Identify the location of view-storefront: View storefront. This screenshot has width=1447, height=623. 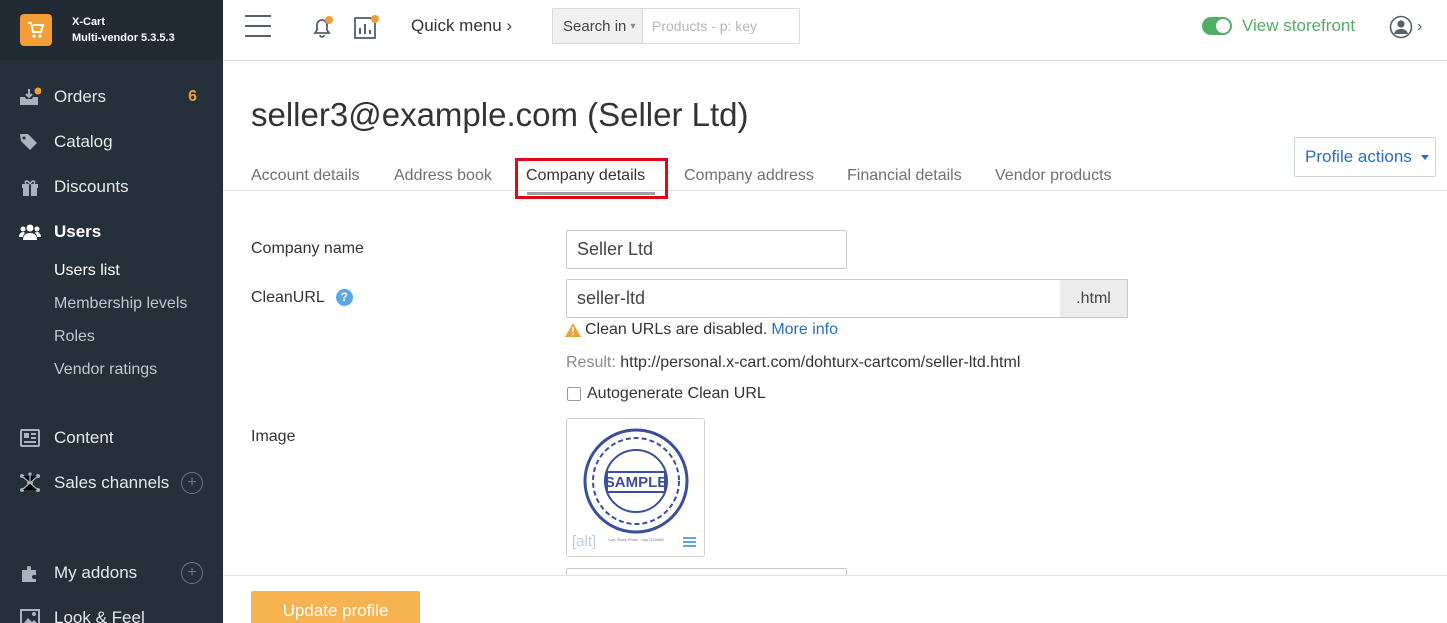
(1278, 26).